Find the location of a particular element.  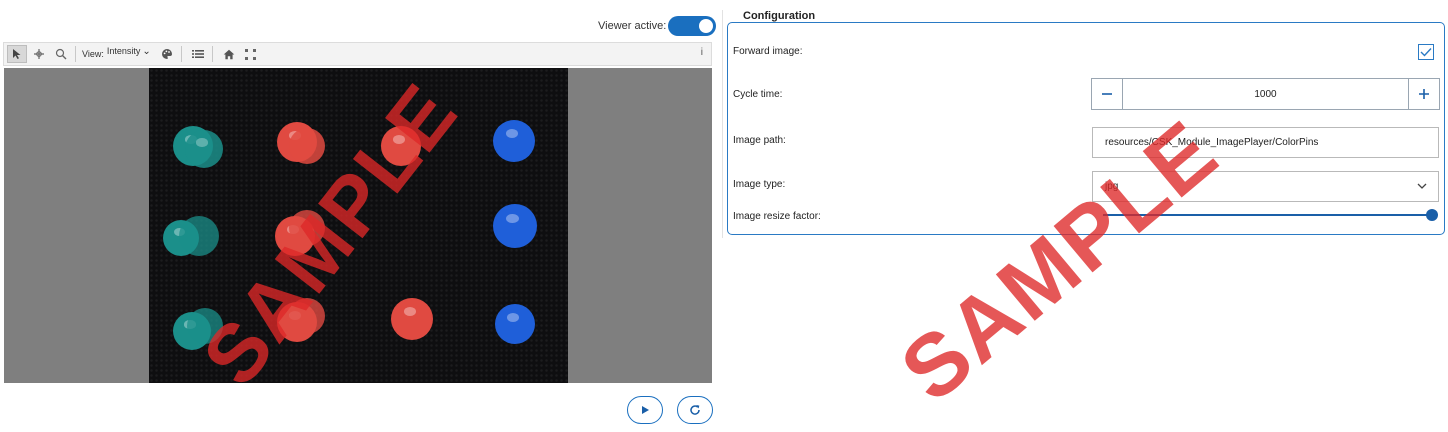

plus-icon is located at coordinates (1424, 94).